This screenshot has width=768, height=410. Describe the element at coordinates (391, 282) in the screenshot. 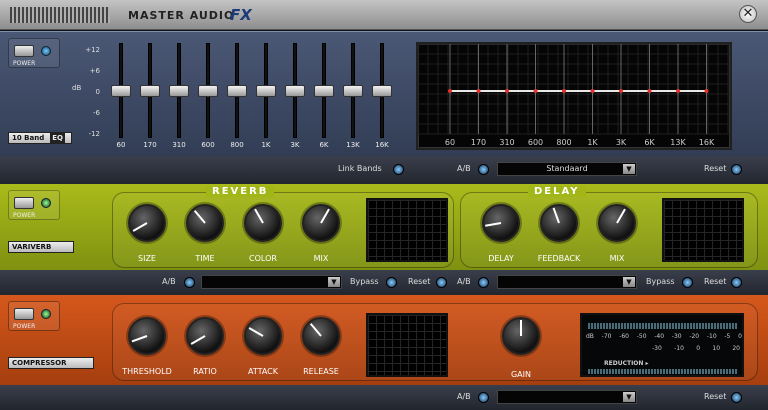

I see `reverb-bypass-toggle` at that location.